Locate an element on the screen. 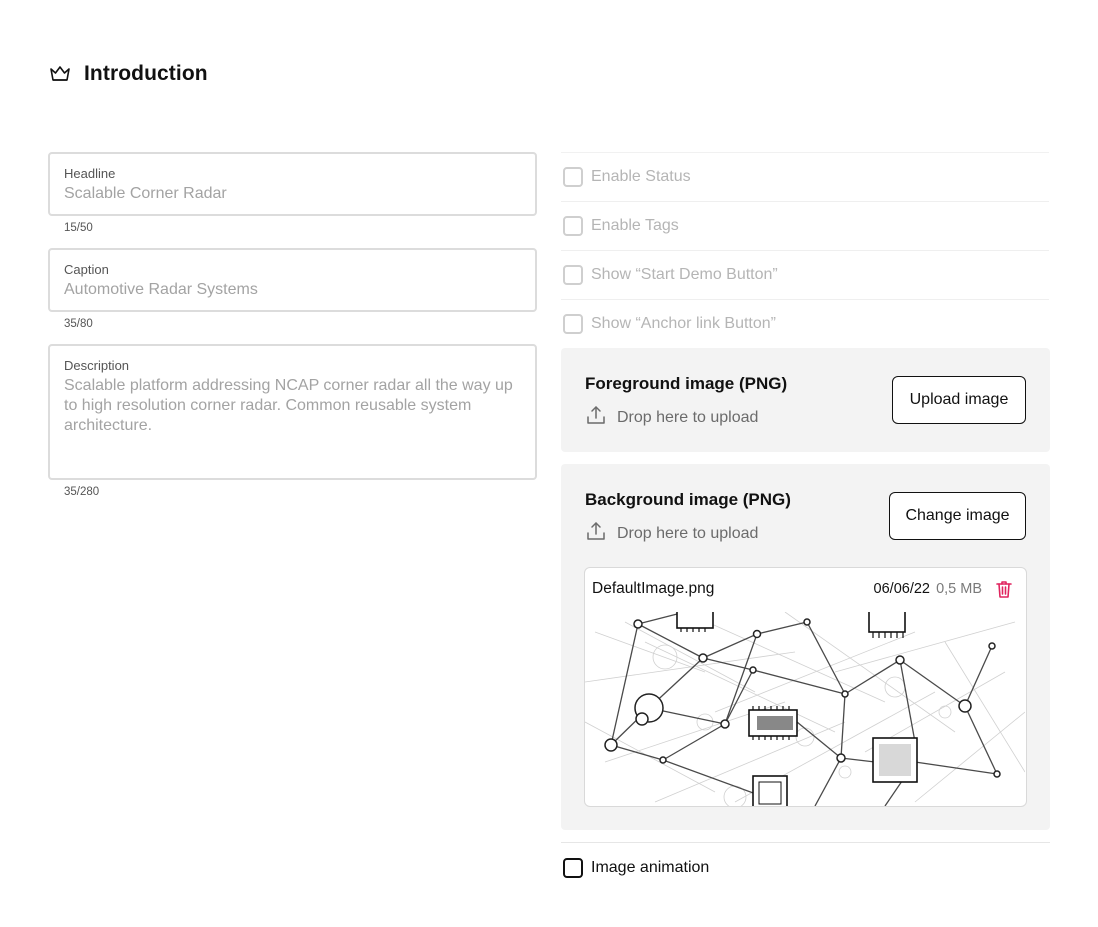 The width and height of the screenshot is (1098, 927). caption-label: Caption is located at coordinates (86, 269).